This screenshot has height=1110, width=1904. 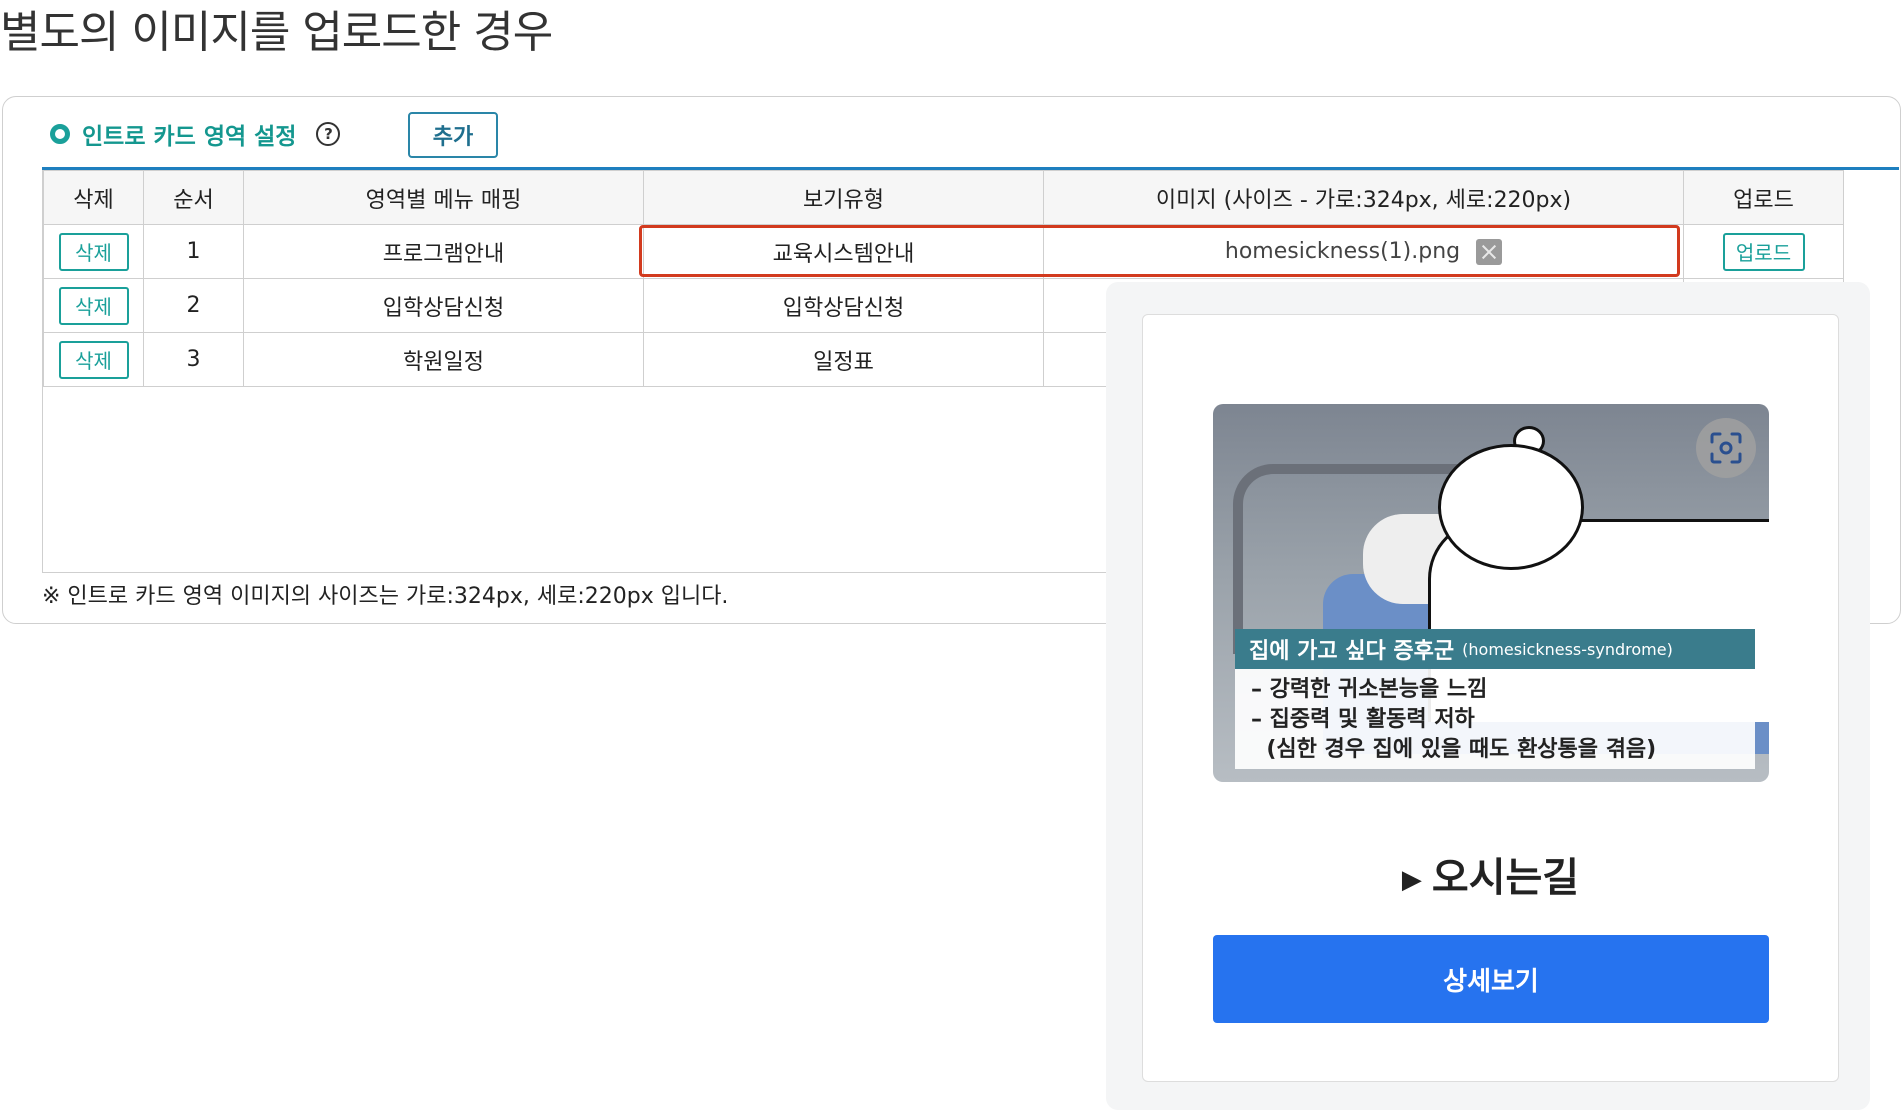 I want to click on preview-title: ▶ 오시는길, so click(x=1490, y=874).